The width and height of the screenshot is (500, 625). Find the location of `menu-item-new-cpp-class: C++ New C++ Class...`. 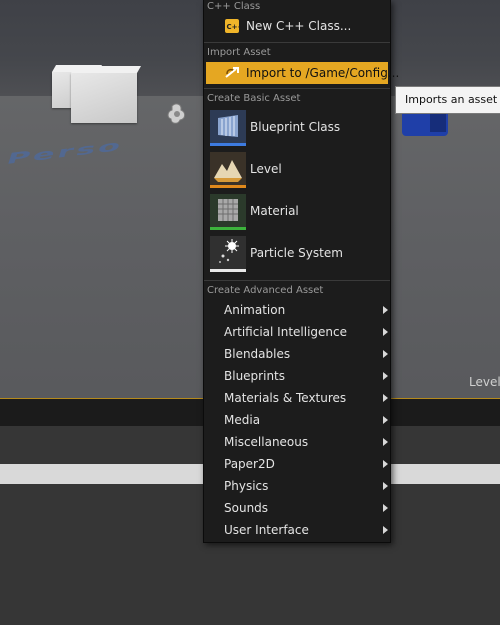

menu-item-new-cpp-class: C++ New C++ Class... is located at coordinates (297, 26).